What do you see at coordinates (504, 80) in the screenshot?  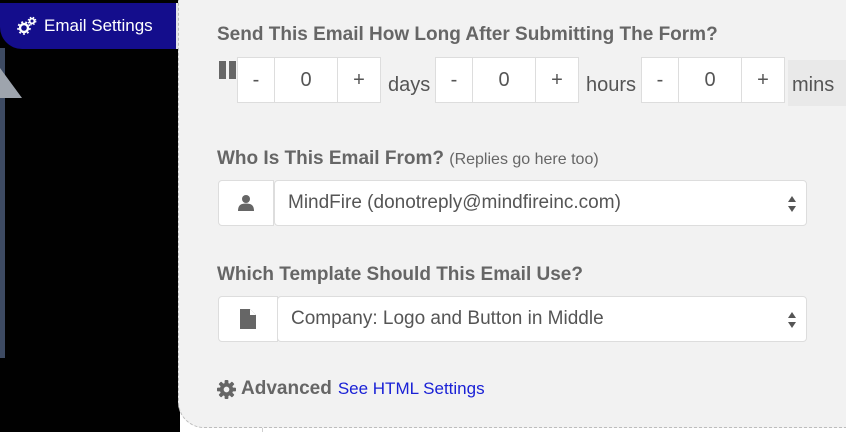 I see `hours-value: 0` at bounding box center [504, 80].